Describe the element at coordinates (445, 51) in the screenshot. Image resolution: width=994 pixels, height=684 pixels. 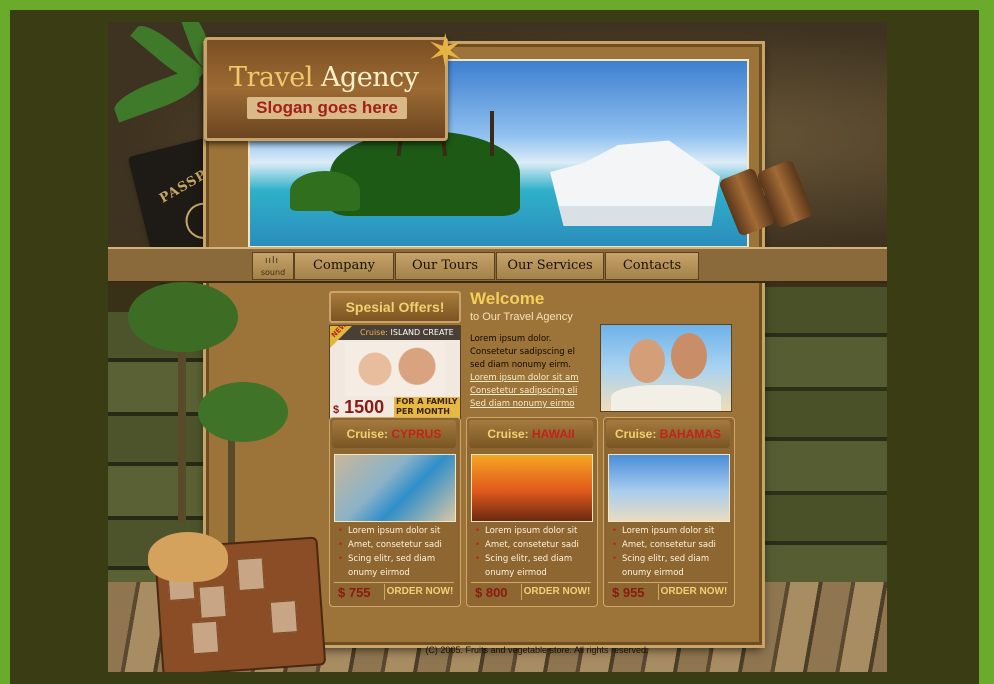
I see `starfish-icon: ✶` at that location.